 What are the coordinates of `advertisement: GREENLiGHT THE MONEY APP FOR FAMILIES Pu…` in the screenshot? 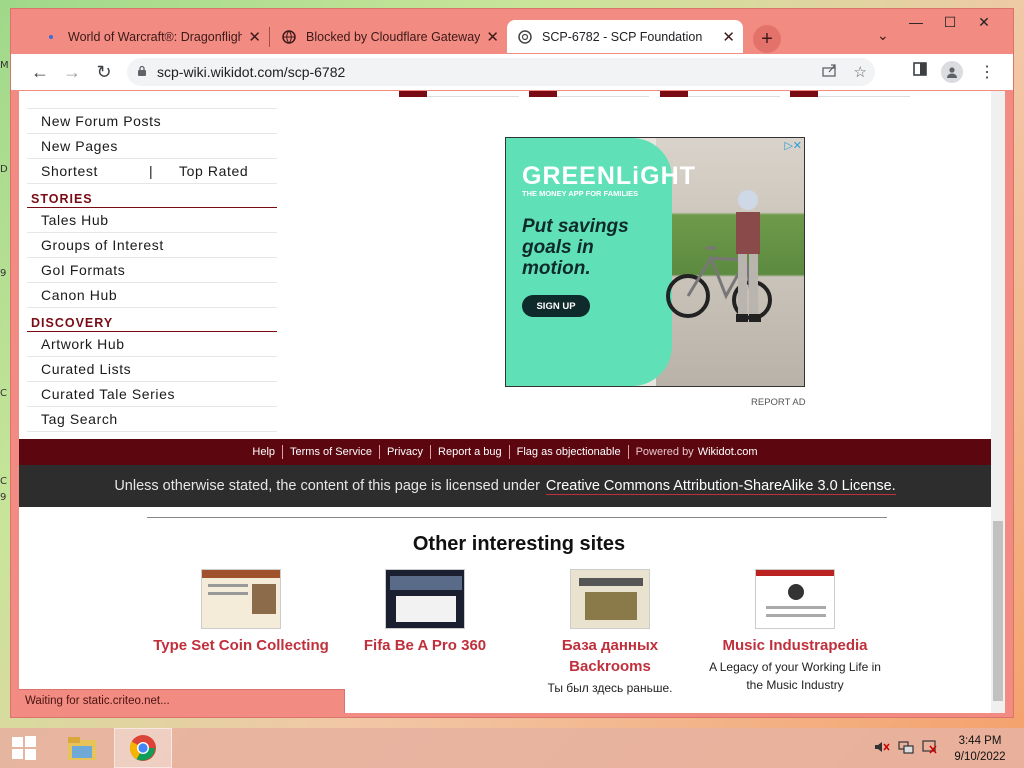 It's located at (655, 262).